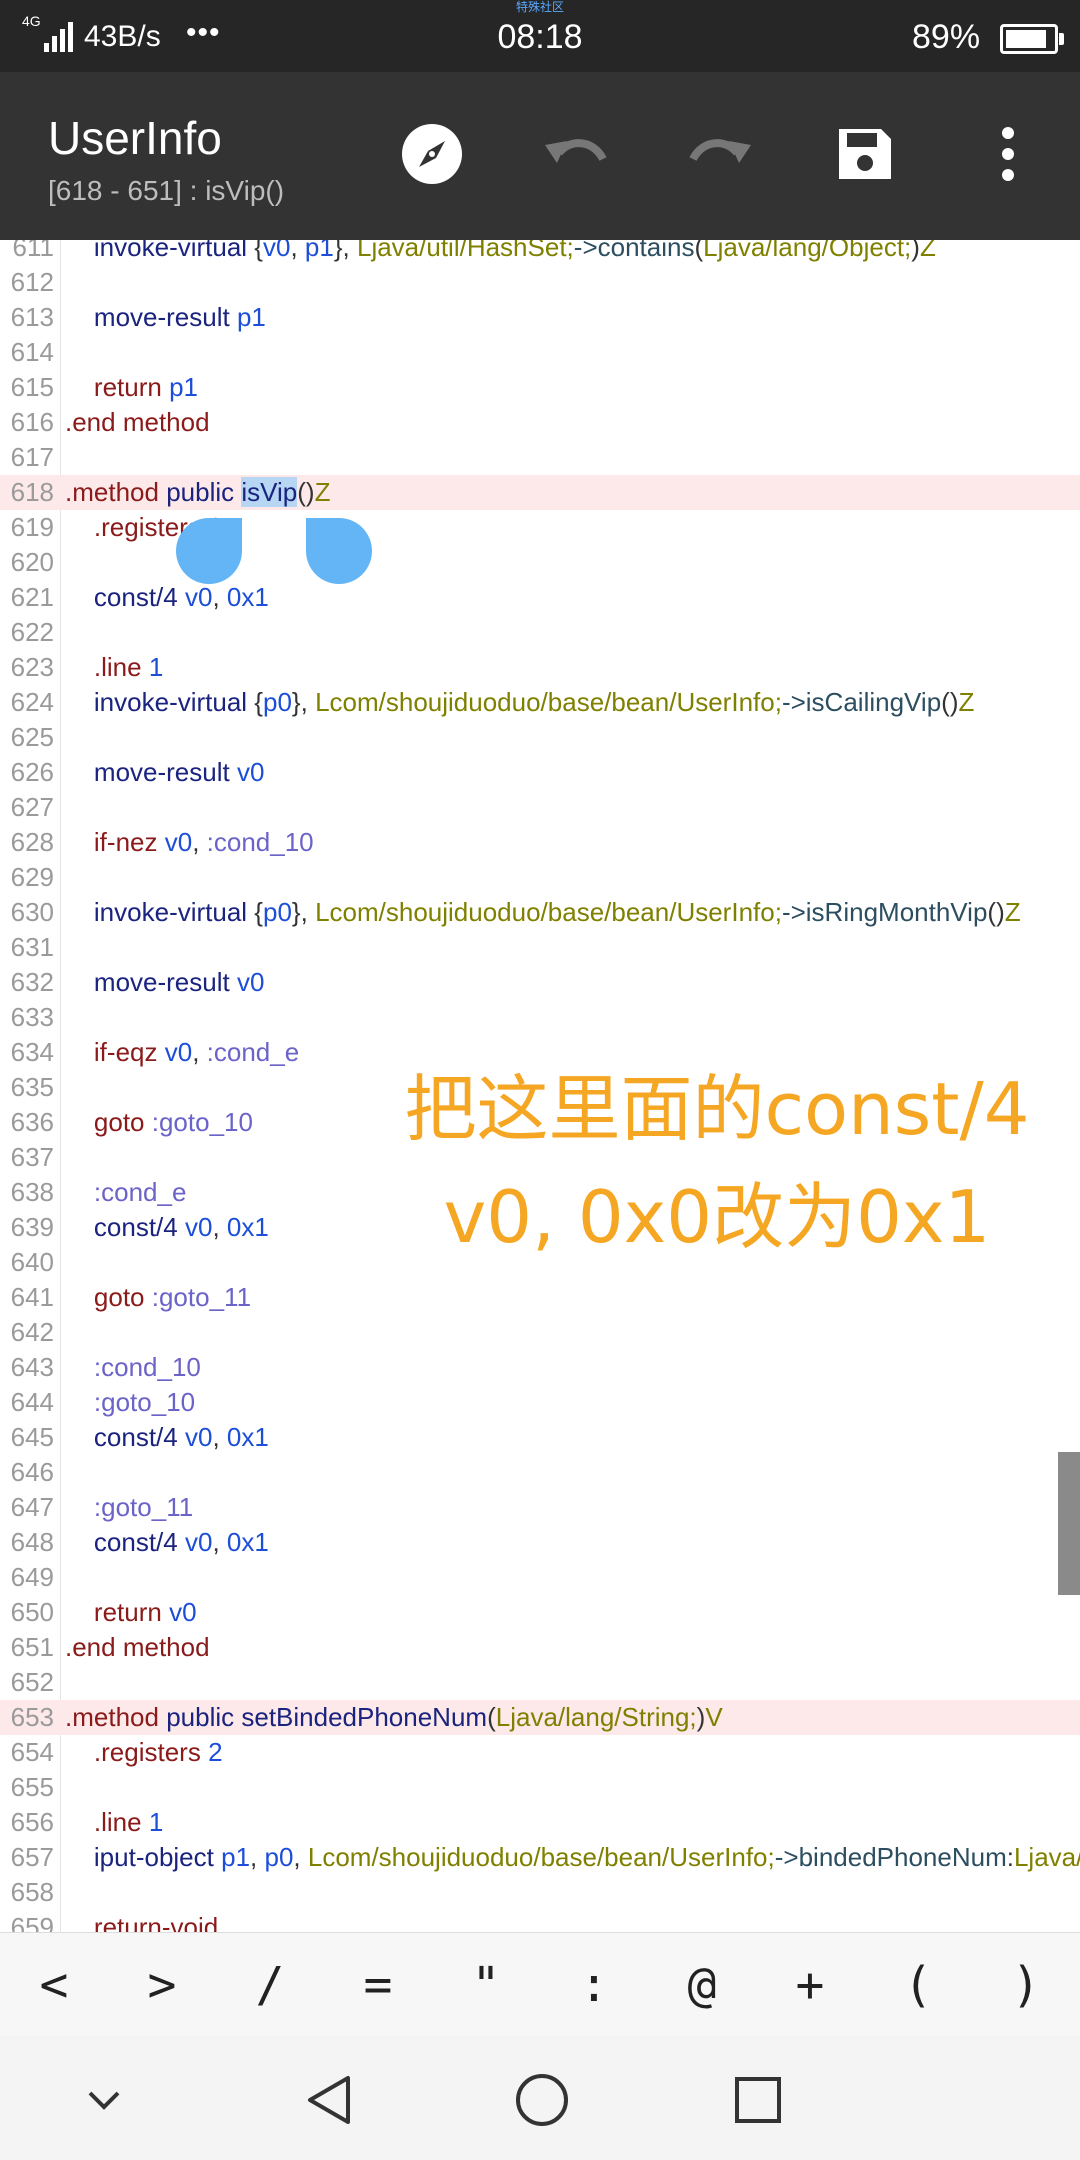  What do you see at coordinates (540, 1752) in the screenshot?
I see `code-line: 654 .registers 2` at bounding box center [540, 1752].